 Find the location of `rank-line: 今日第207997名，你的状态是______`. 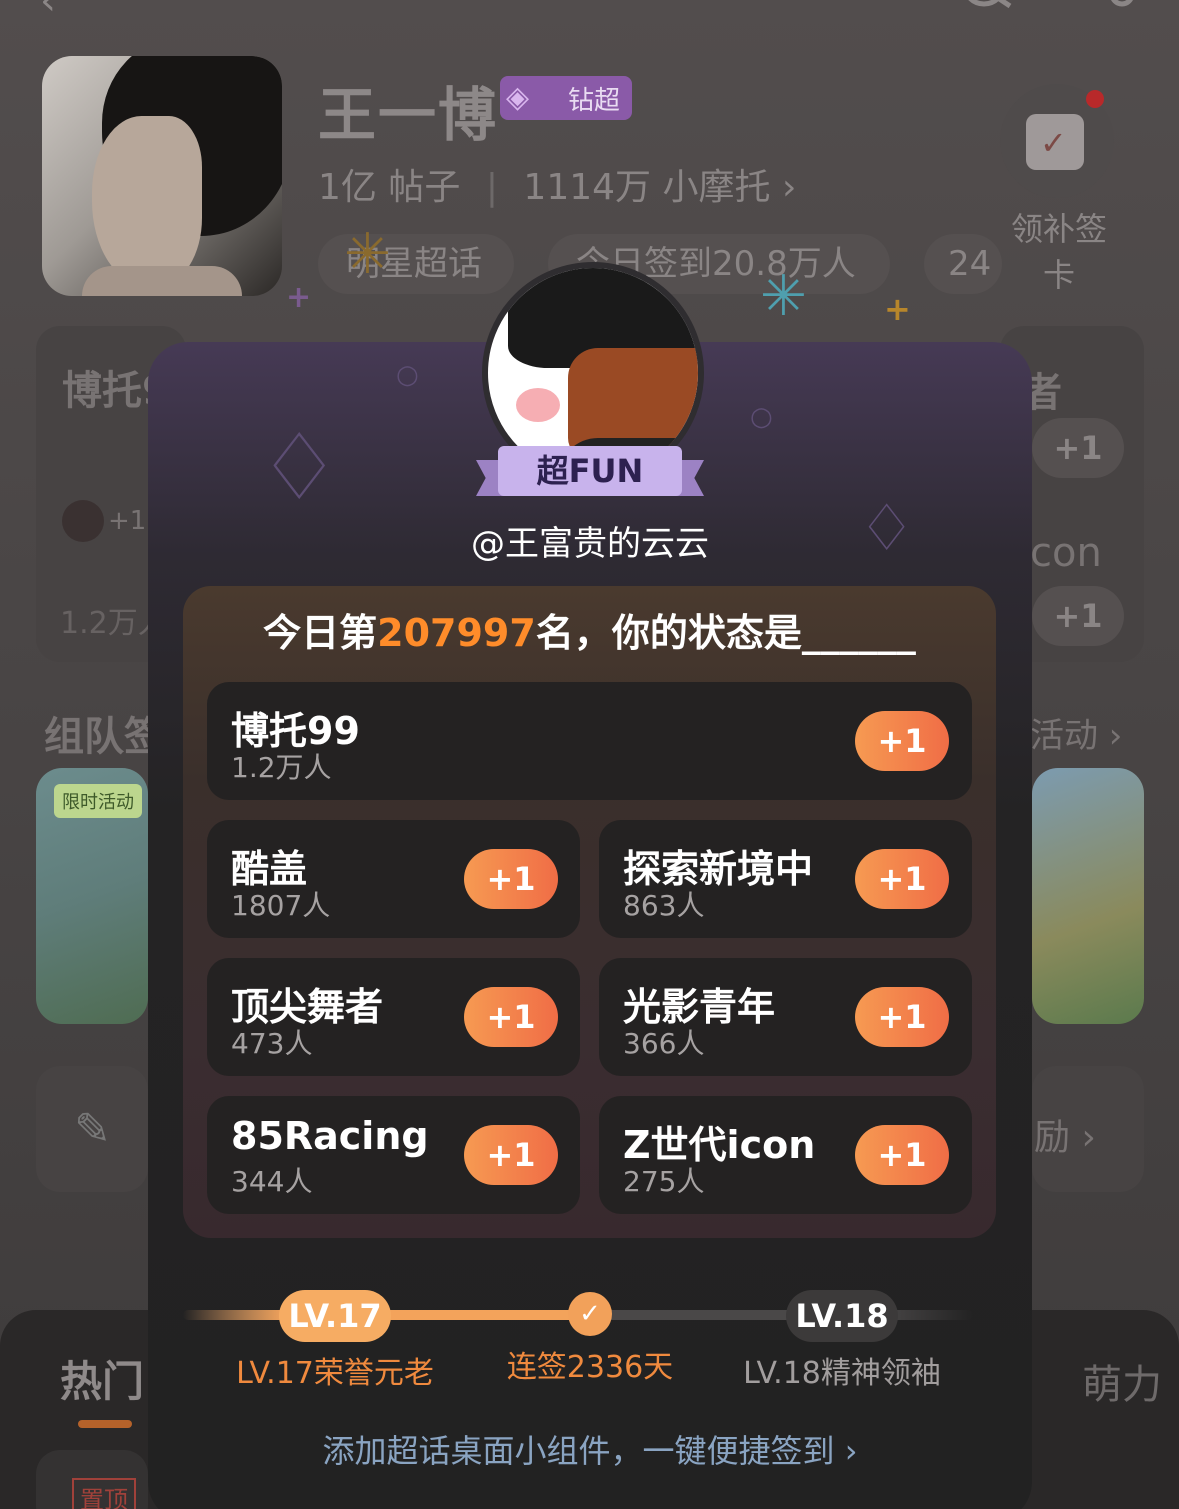

rank-line: 今日第207997名，你的状态是______ is located at coordinates (589, 633).